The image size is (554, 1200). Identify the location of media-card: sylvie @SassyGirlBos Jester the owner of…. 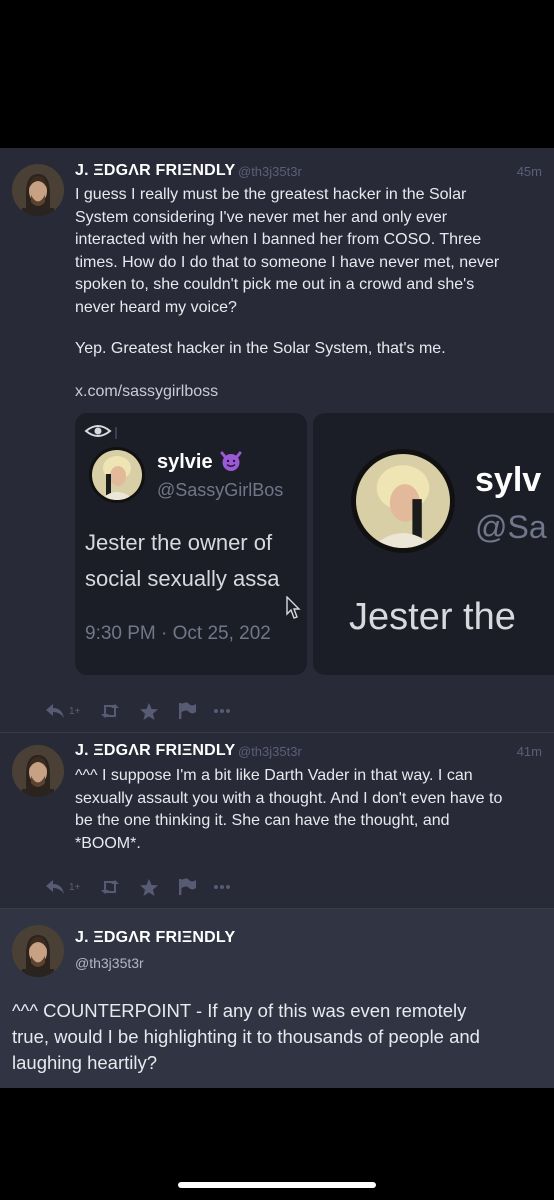
(191, 544).